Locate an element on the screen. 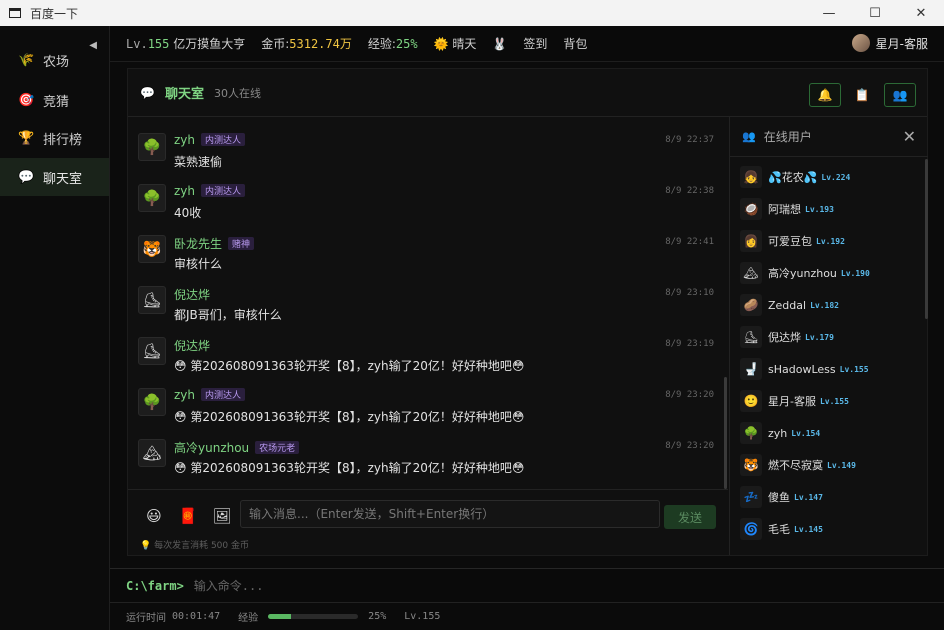 The width and height of the screenshot is (944, 630). clipboard-icon: 📋 is located at coordinates (862, 95).